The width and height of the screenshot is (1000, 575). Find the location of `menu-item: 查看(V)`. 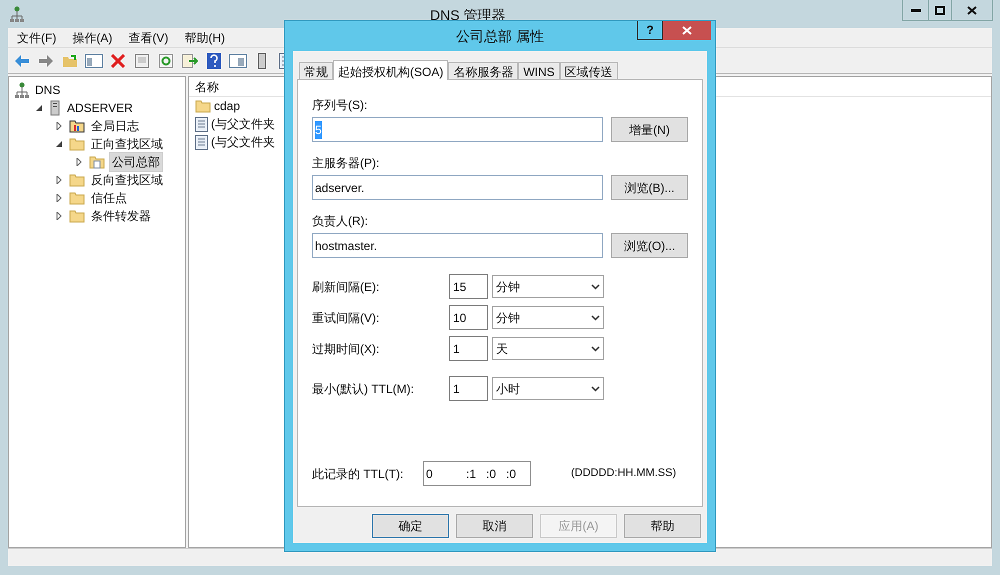

menu-item: 查看(V) is located at coordinates (148, 37).